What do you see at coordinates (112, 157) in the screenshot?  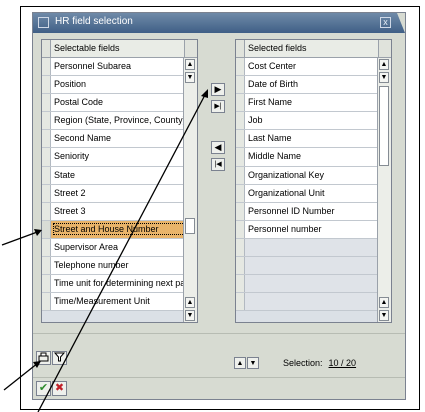 I see `selectable-field-row: Seniority` at bounding box center [112, 157].